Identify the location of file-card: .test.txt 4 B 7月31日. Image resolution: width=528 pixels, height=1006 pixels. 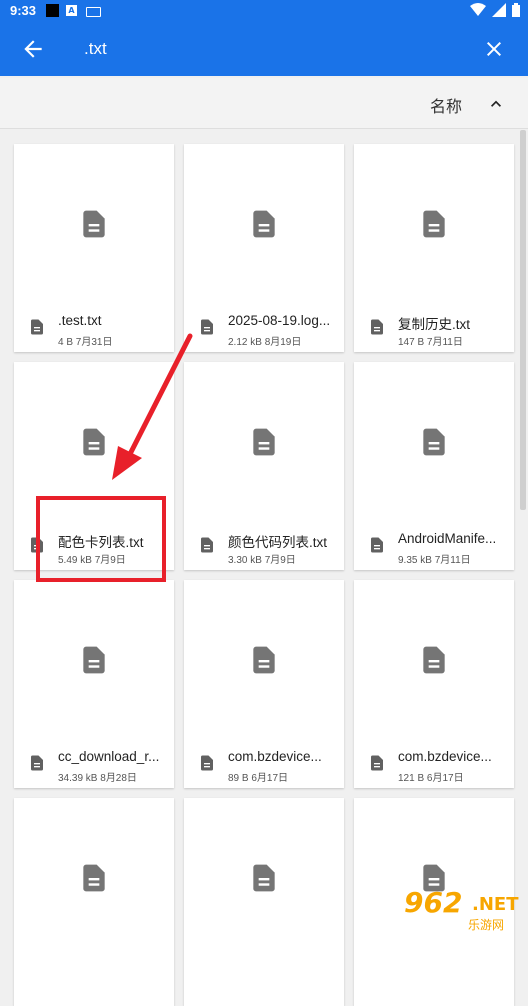
(94, 248).